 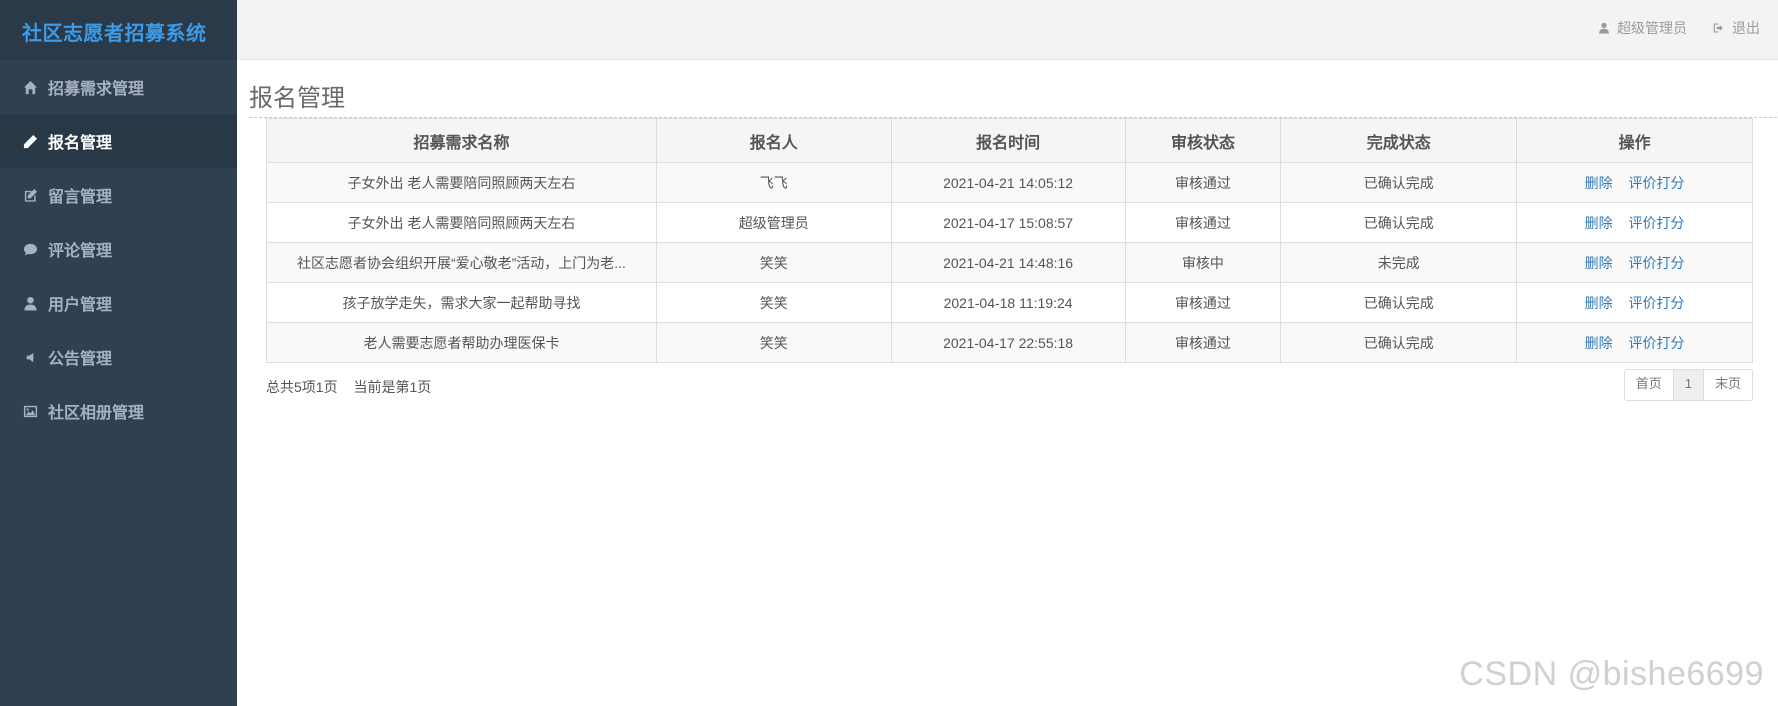 I want to click on image-icon, so click(x=30, y=411).